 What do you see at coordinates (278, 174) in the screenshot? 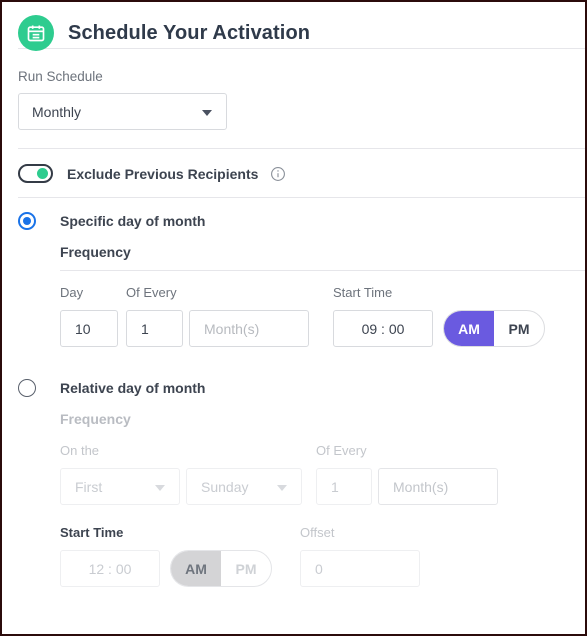
I see `info-icon` at bounding box center [278, 174].